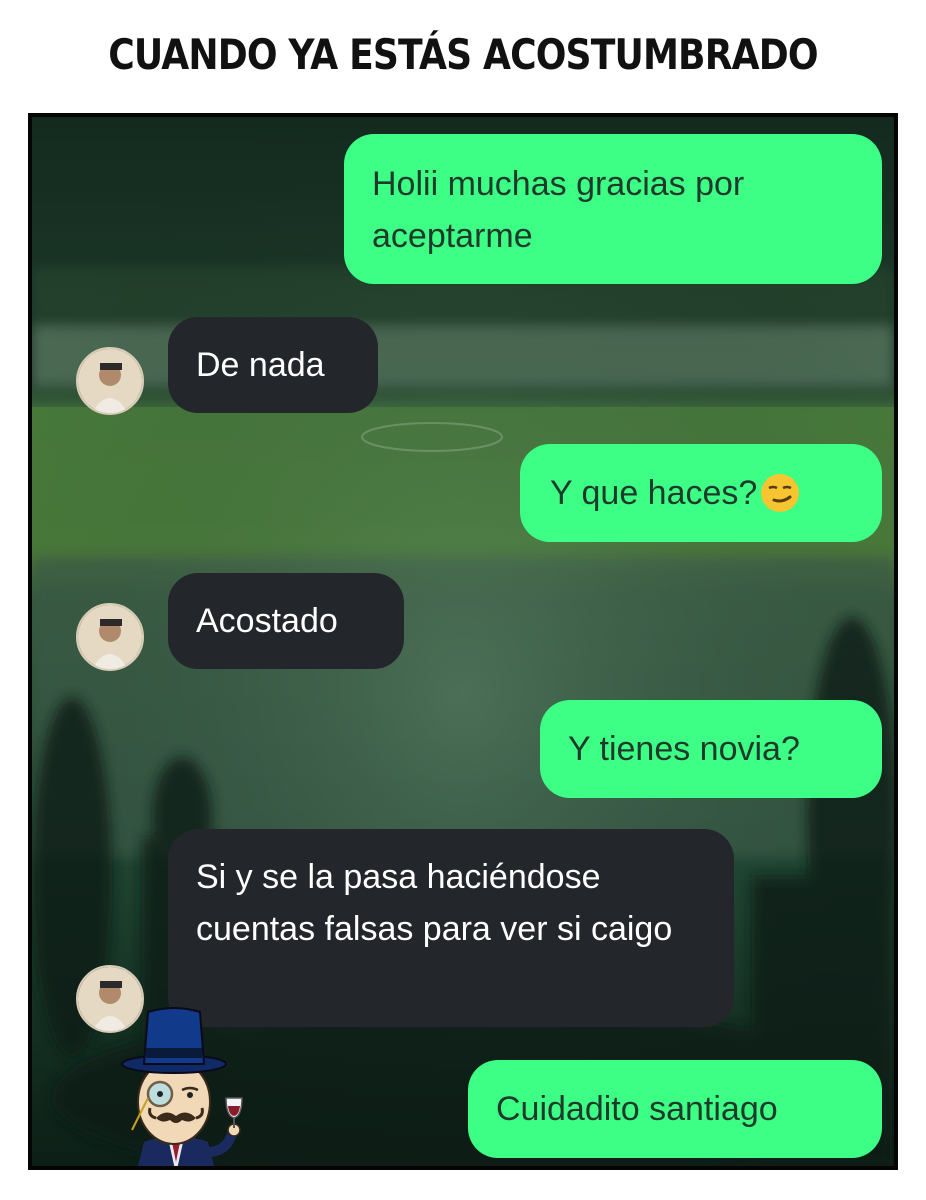 The image size is (926, 1200). I want to click on sent-message: Y tienes novia?, so click(711, 749).